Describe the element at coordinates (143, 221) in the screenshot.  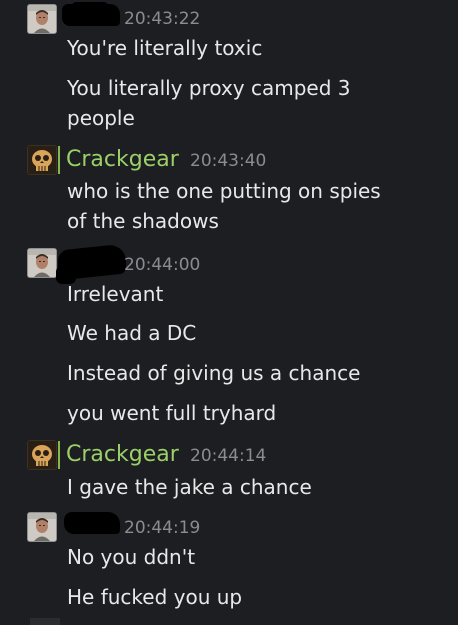
I see `message-text: of the shadows` at that location.